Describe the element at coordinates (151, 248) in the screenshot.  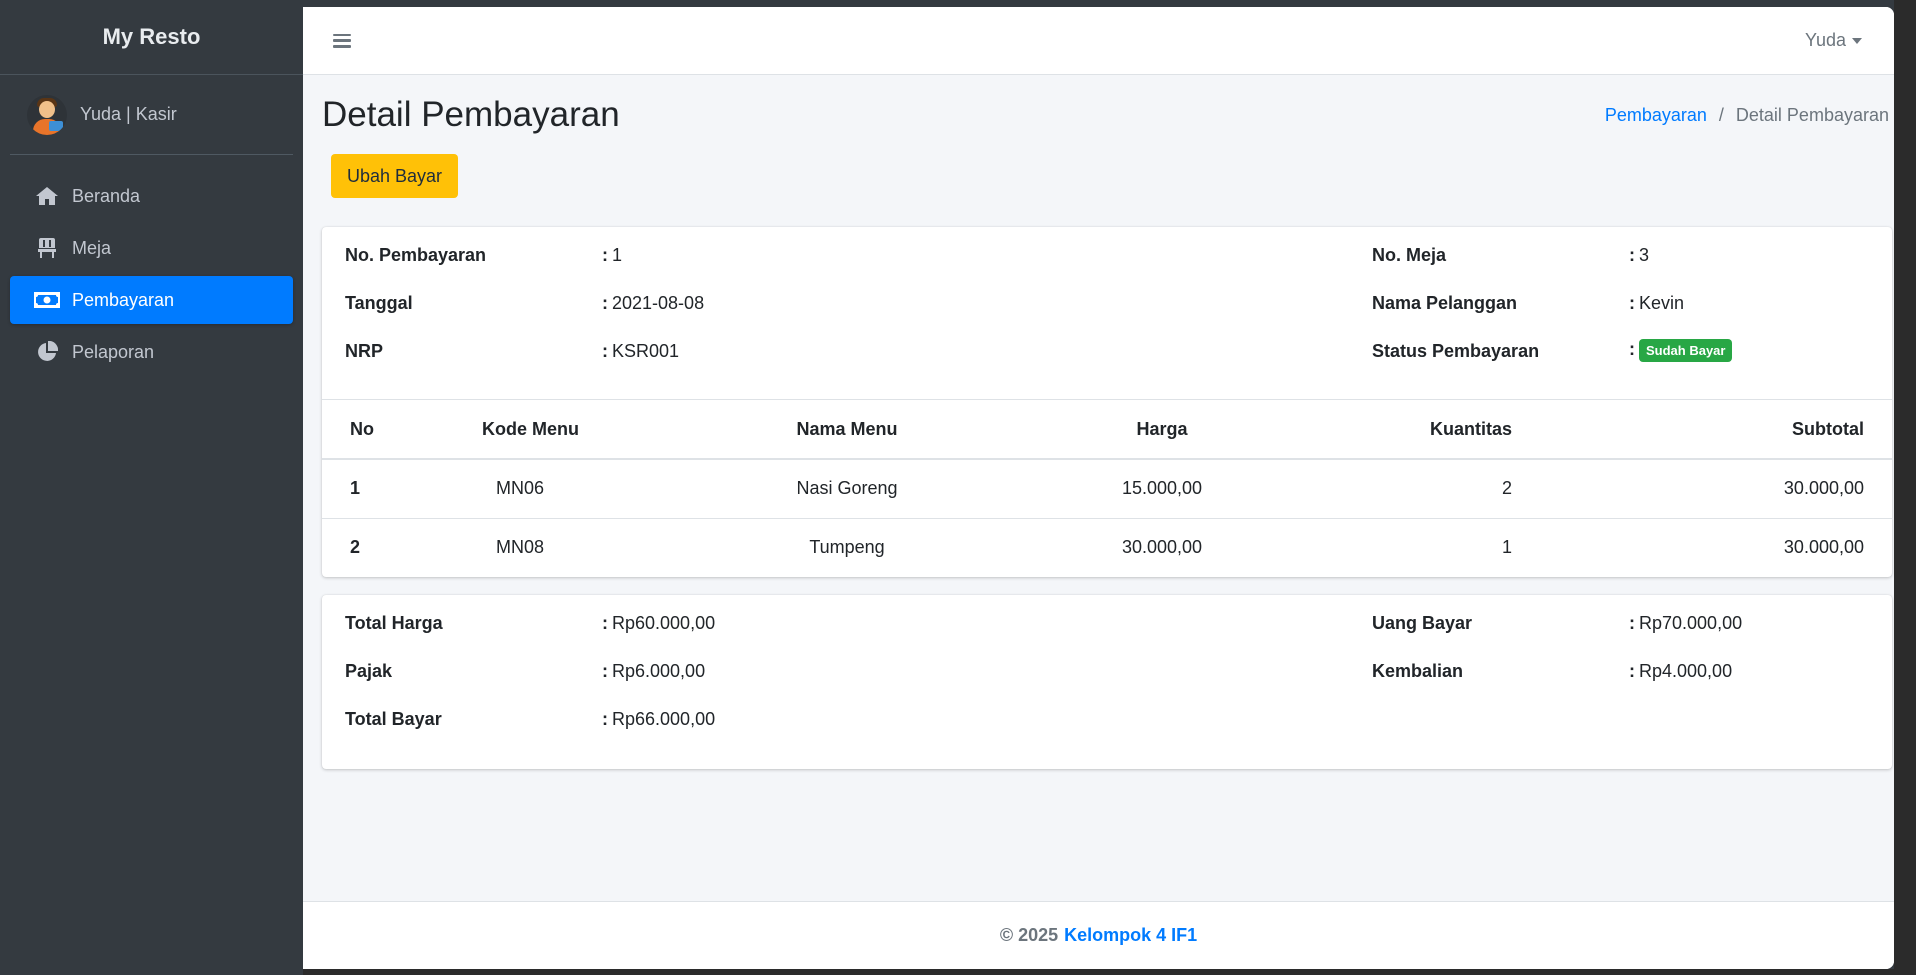
I see `sidebar-item-meja: Meja` at that location.